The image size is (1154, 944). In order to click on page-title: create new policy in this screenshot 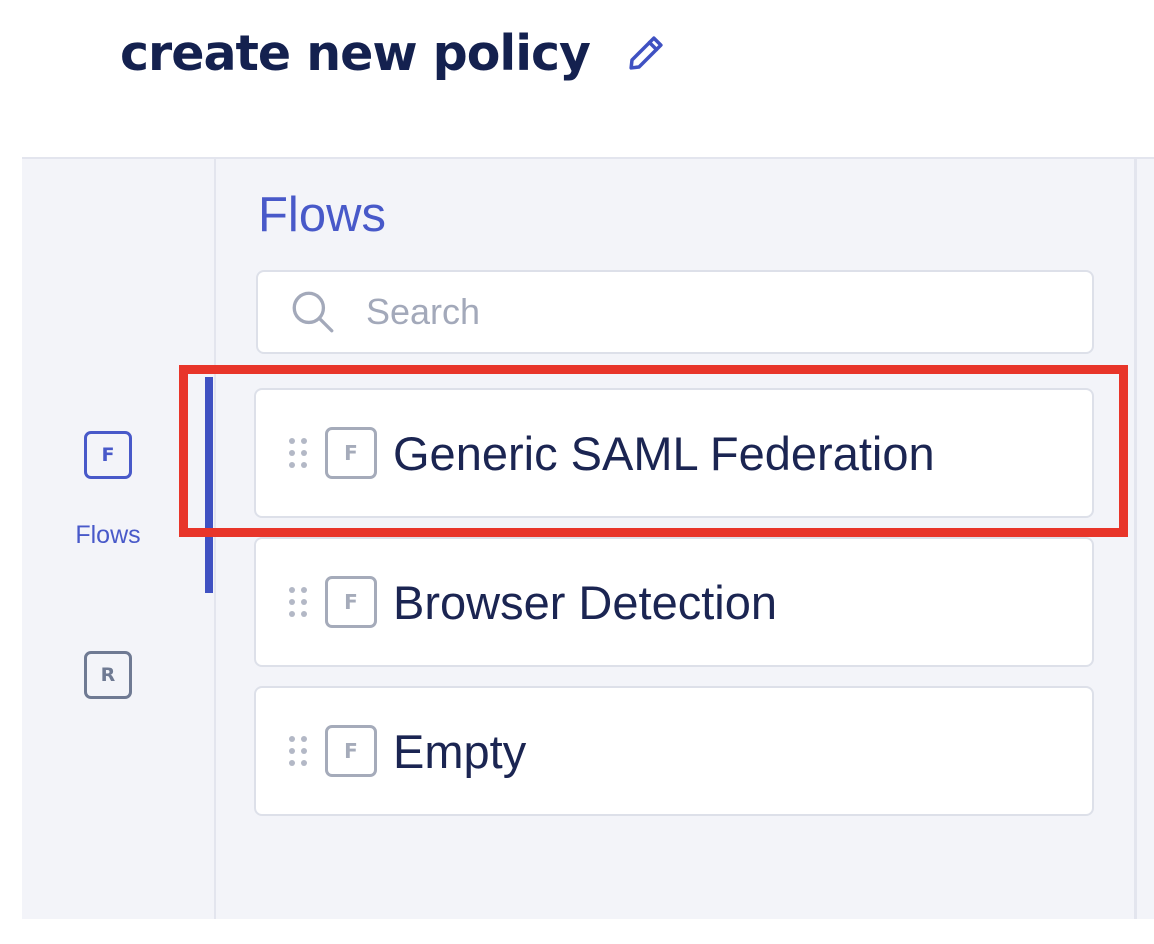, I will do `click(355, 53)`.